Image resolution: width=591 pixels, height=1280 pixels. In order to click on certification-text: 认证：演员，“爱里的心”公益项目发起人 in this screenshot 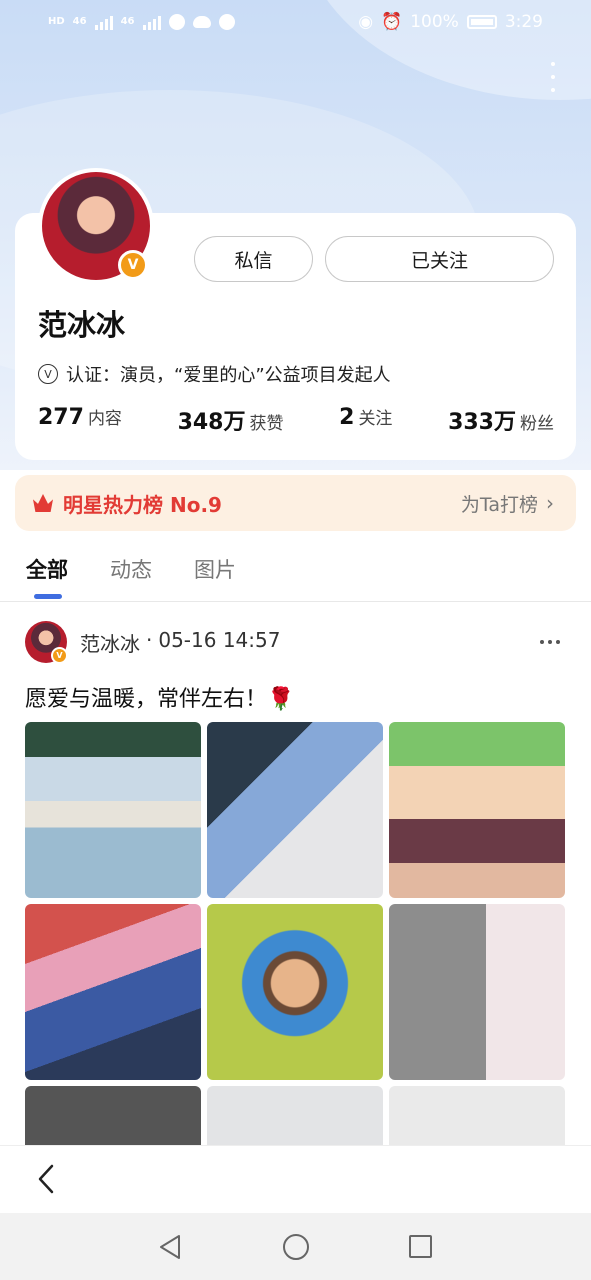, I will do `click(228, 375)`.